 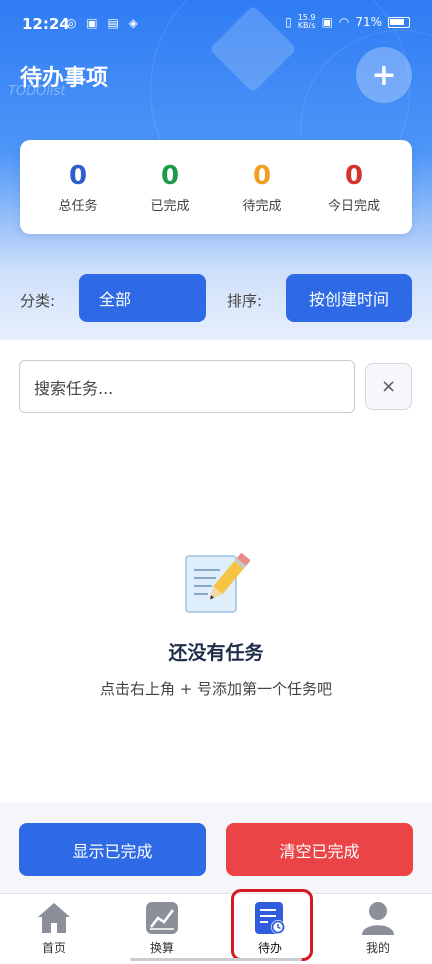 I want to click on user-icon, so click(x=378, y=918).